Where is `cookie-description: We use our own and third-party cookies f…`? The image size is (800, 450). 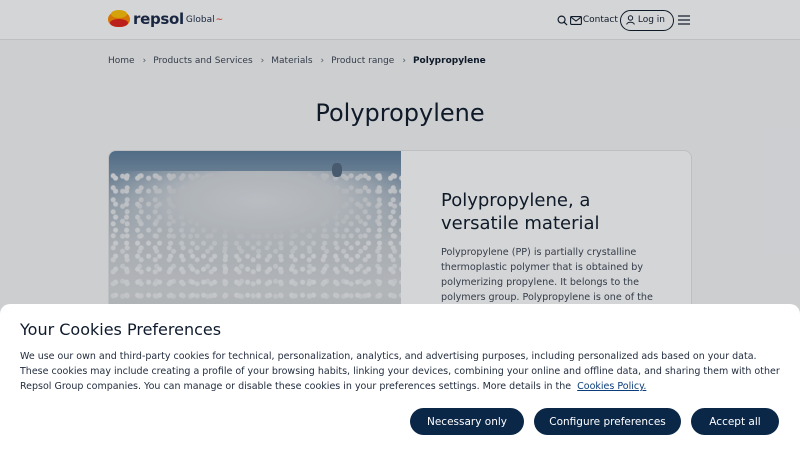 cookie-description: We use our own and third-party cookies f… is located at coordinates (400, 371).